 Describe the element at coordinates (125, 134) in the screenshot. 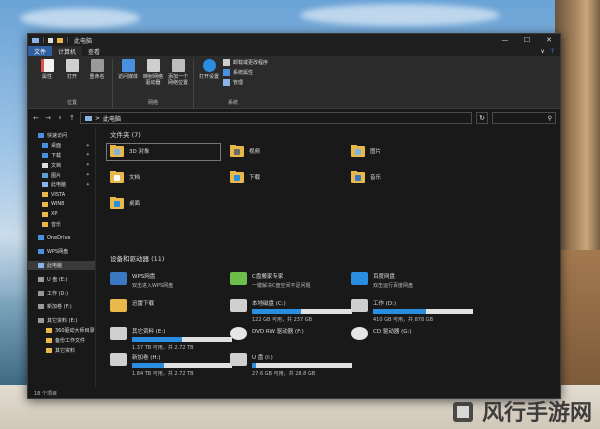

I see `group-header-folders: 文件夹 (7)` at that location.